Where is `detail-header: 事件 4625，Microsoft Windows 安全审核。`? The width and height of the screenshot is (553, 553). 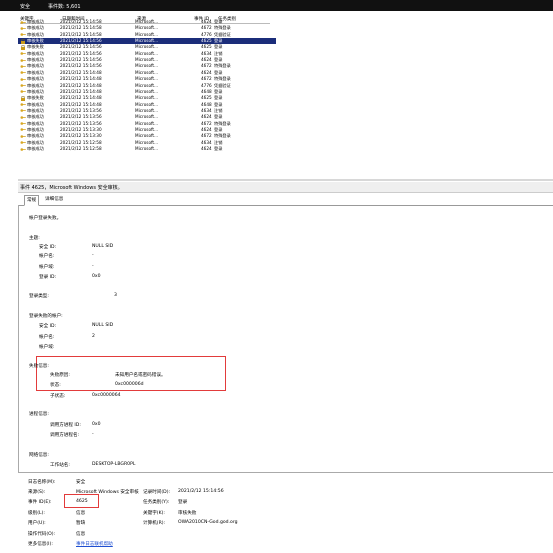
detail-header: 事件 4625，Microsoft Windows 安全审核。 is located at coordinates (285, 187).